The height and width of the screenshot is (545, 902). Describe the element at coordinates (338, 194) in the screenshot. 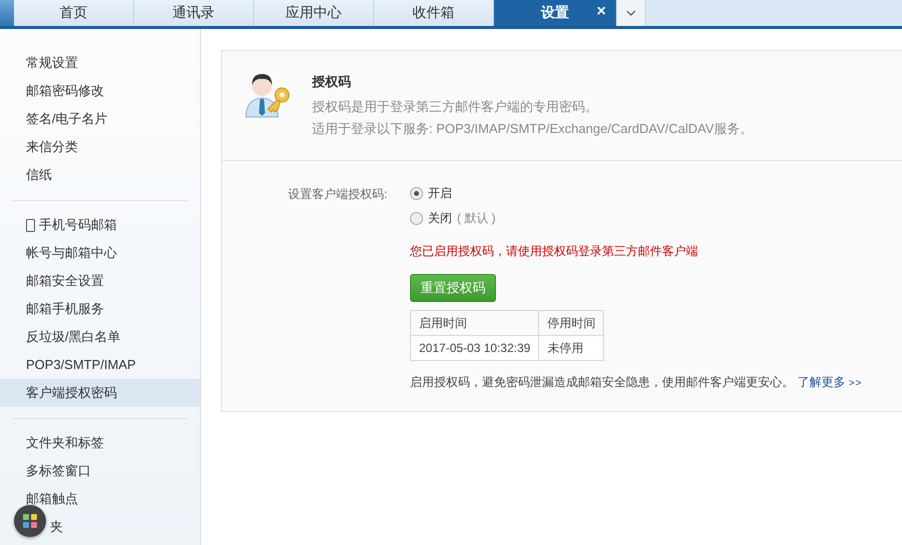

I see `setting-label: 设置客户端授权码:` at that location.